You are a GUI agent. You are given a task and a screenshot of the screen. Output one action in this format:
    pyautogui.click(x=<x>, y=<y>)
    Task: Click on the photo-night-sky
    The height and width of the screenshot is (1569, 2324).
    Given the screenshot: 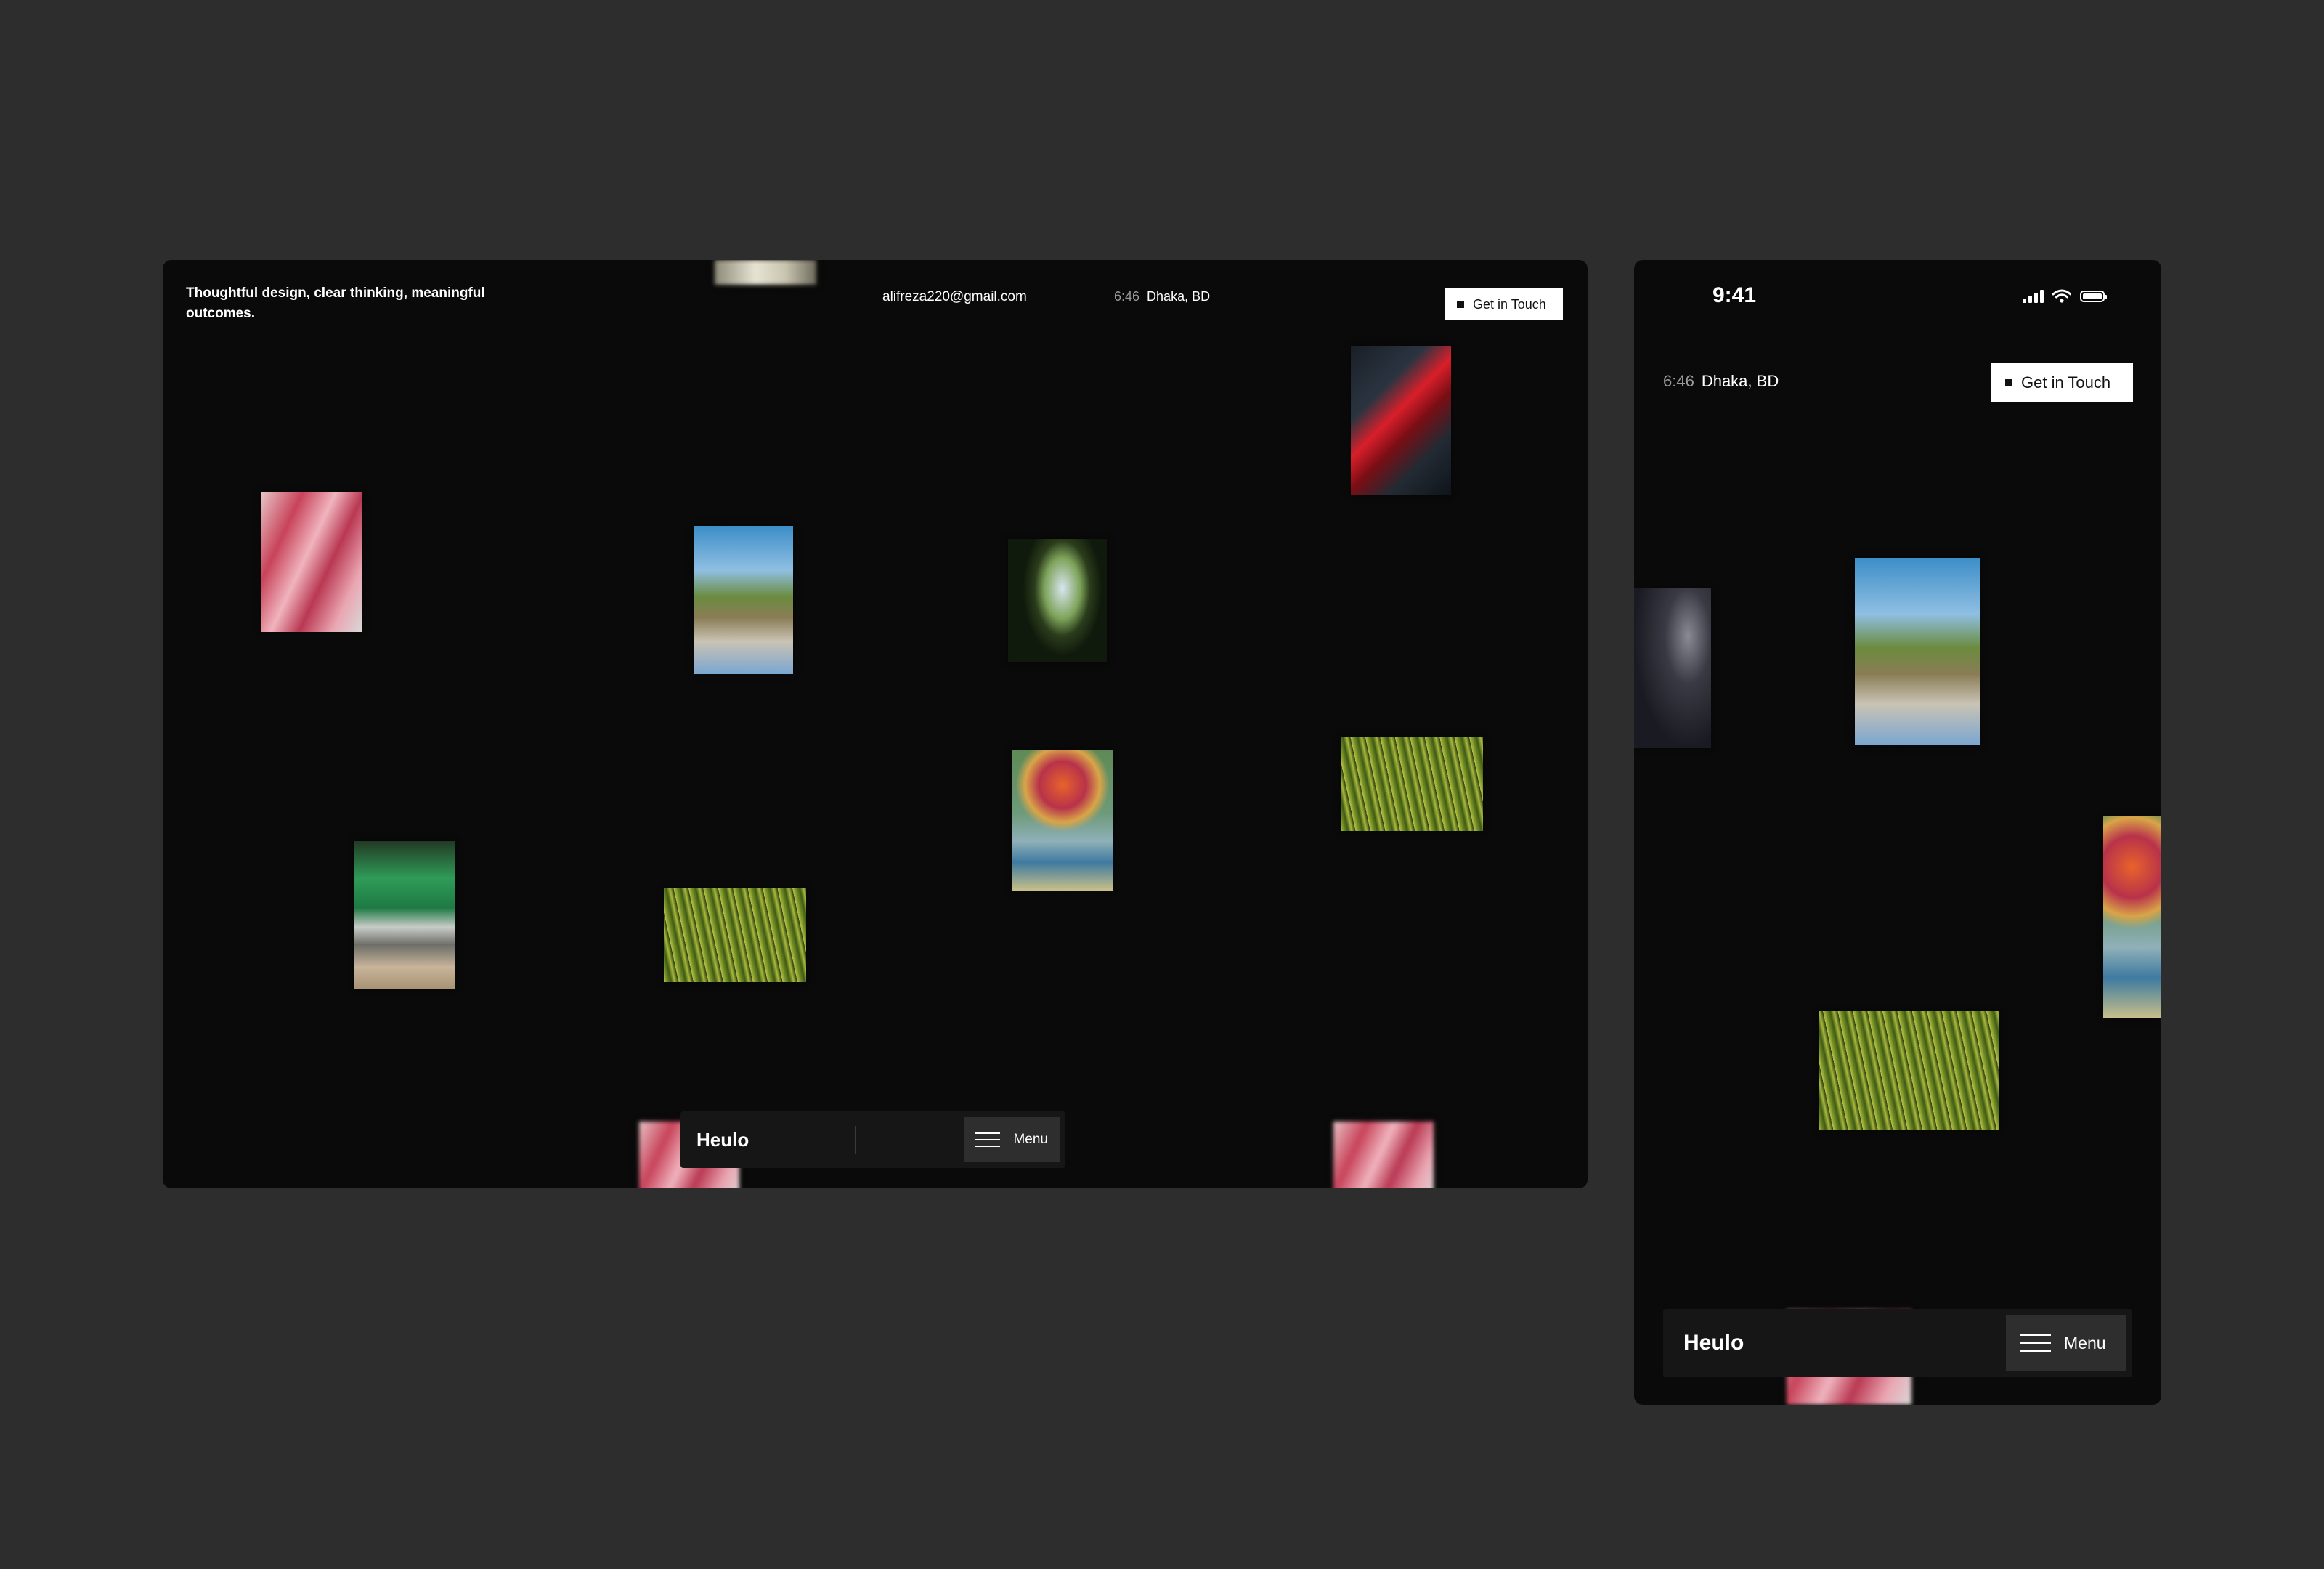 What is the action you would take?
    pyautogui.click(x=1672, y=668)
    